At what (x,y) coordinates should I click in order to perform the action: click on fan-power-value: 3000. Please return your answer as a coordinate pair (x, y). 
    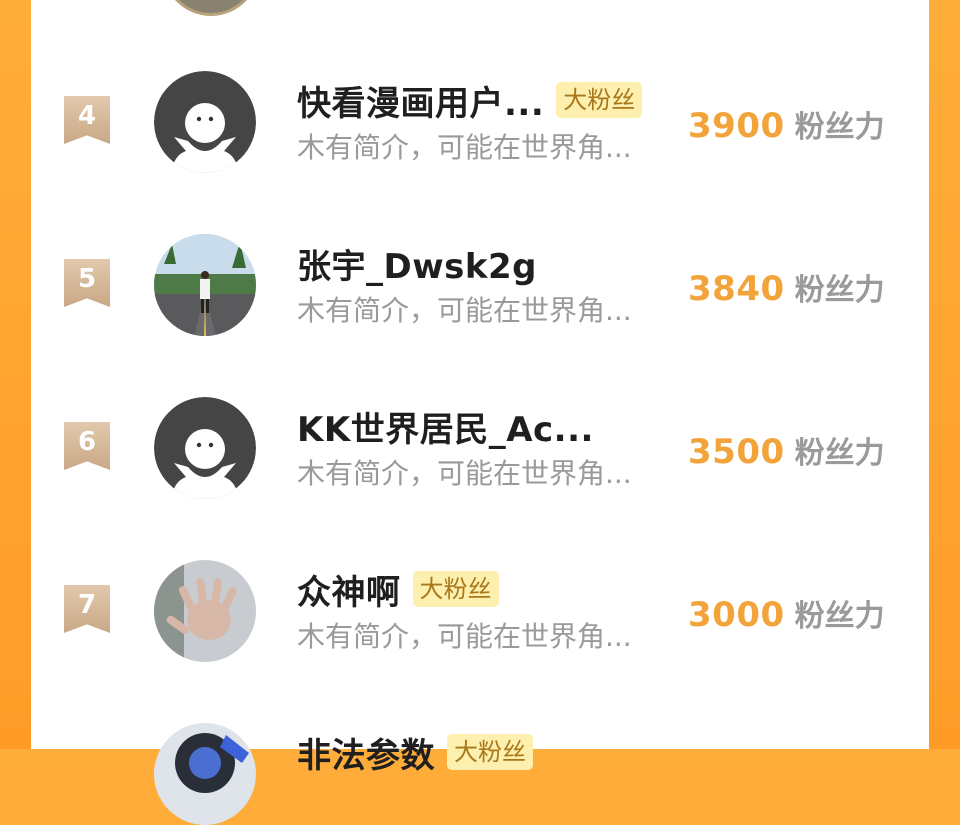
    Looking at the image, I should click on (736, 615).